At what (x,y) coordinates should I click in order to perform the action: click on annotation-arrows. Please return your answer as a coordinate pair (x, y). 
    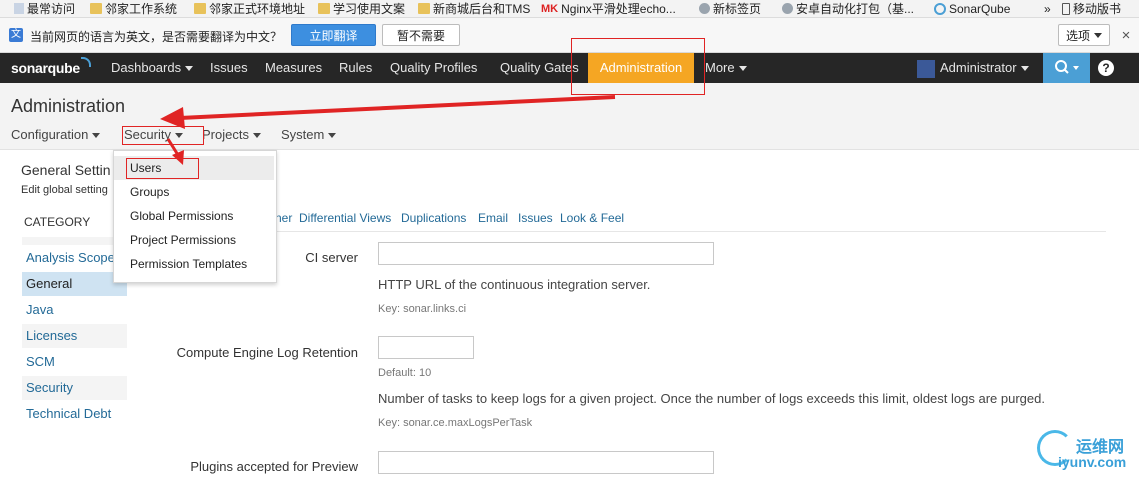
    Looking at the image, I should click on (388, 130).